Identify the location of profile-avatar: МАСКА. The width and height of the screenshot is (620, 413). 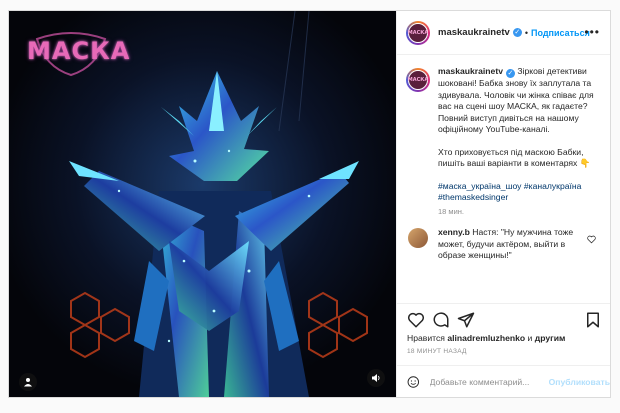
(418, 32).